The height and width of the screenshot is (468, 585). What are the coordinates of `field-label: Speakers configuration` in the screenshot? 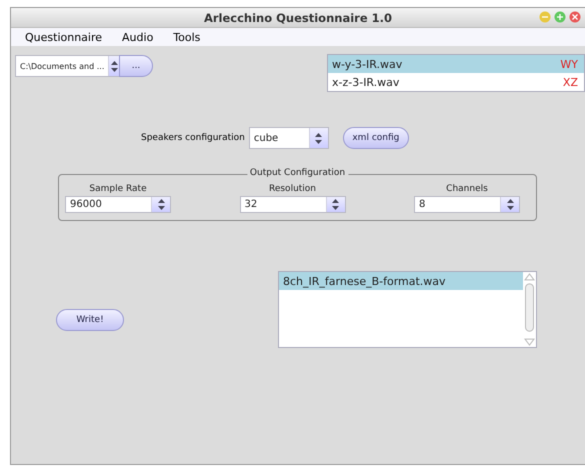 It's located at (193, 138).